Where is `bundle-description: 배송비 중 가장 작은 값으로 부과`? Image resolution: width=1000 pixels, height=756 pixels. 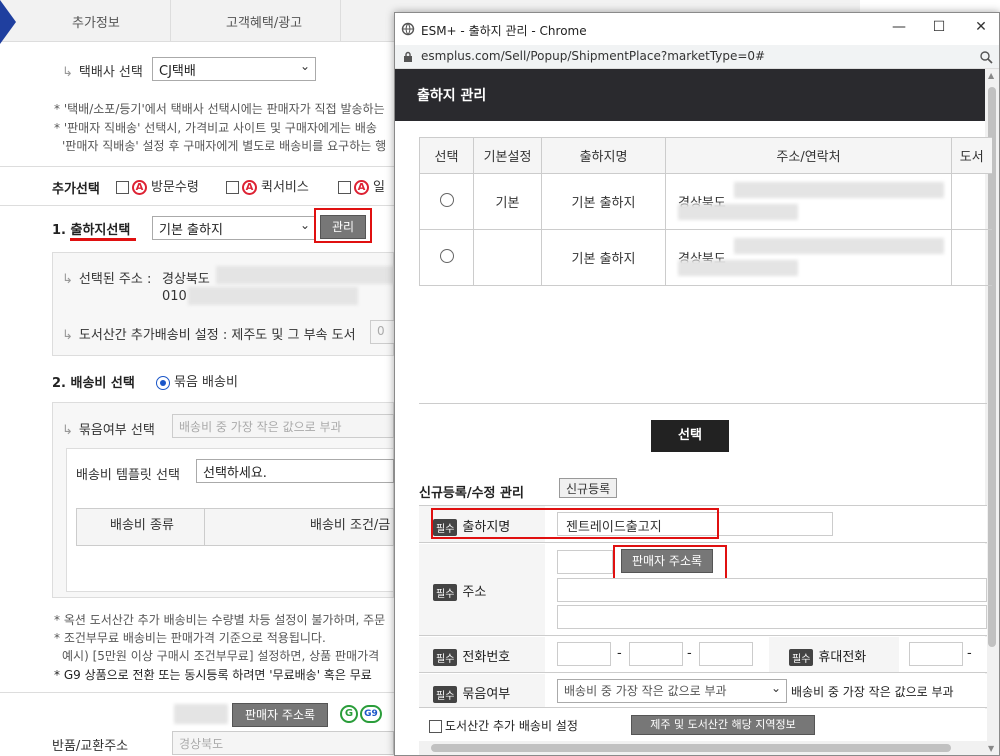
bundle-description: 배송비 중 가장 작은 값으로 부과 is located at coordinates (872, 692).